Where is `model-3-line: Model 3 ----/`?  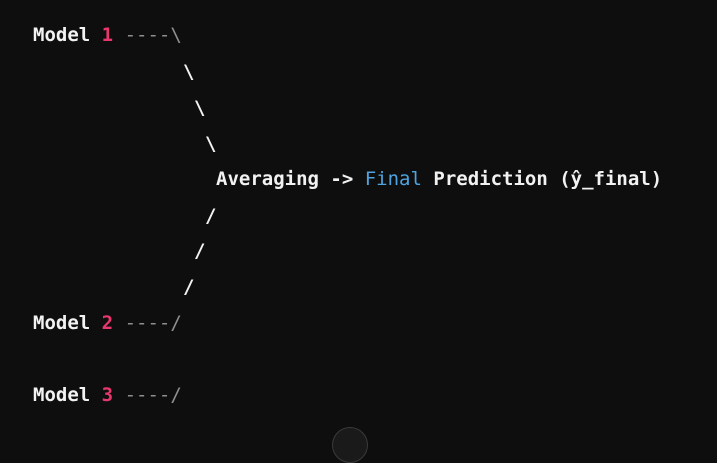
model-3-line: Model 3 ----/ is located at coordinates (107, 395).